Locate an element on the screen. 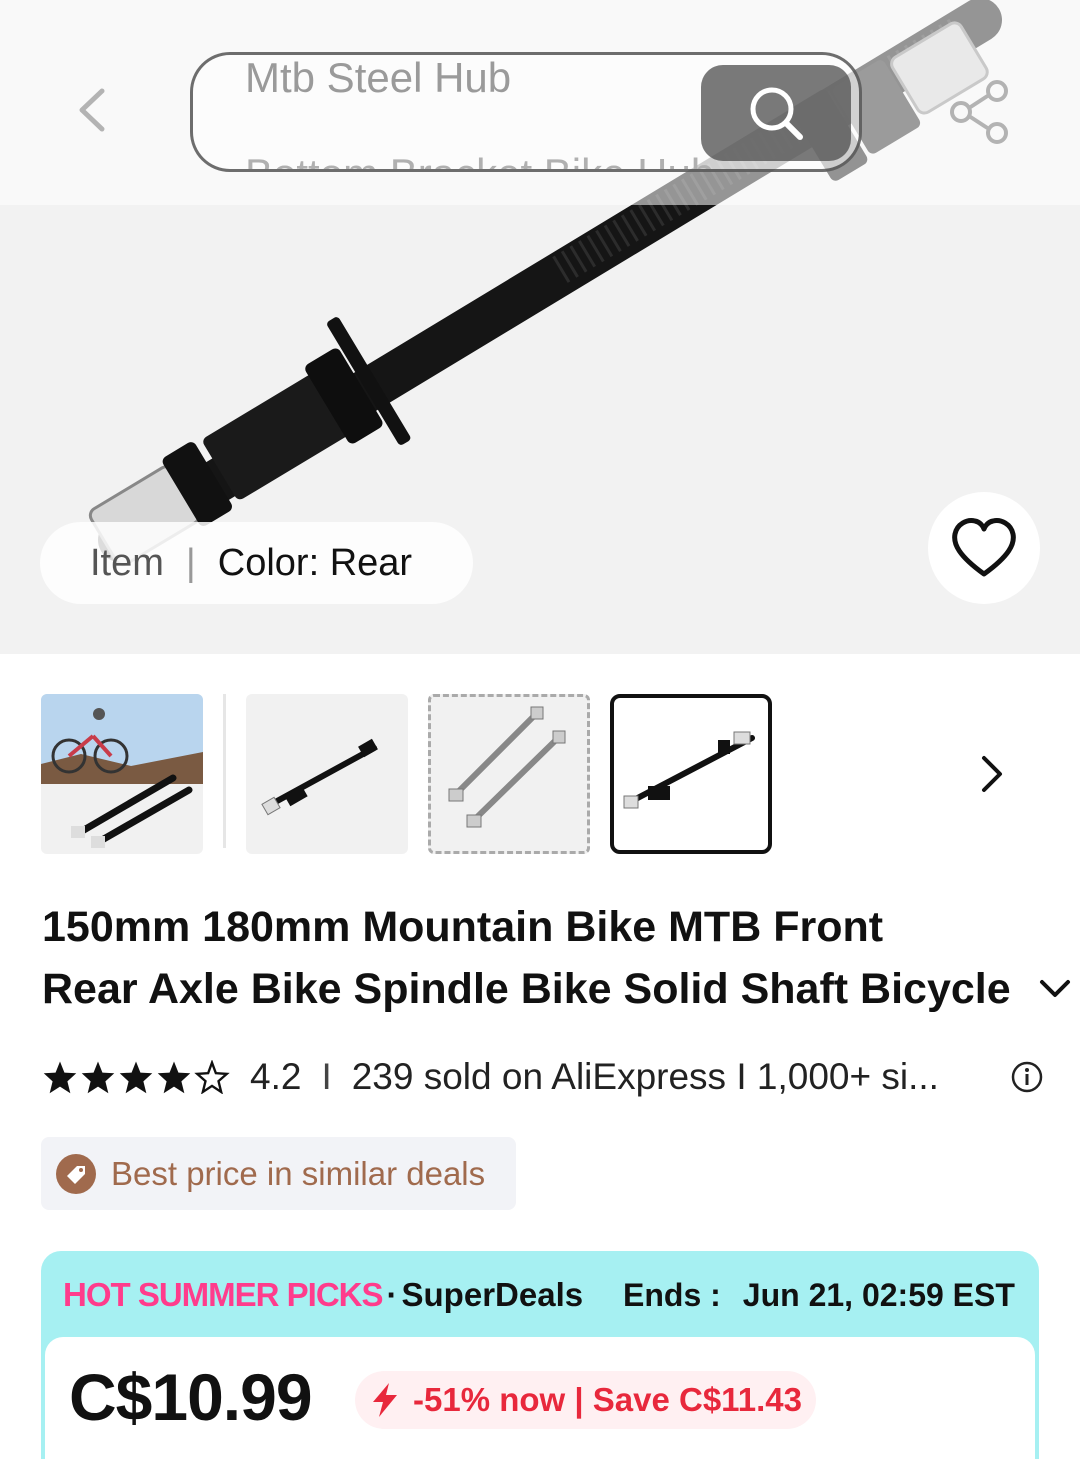 This screenshot has width=1080, height=1459. star-outline-icon is located at coordinates (212, 1077).